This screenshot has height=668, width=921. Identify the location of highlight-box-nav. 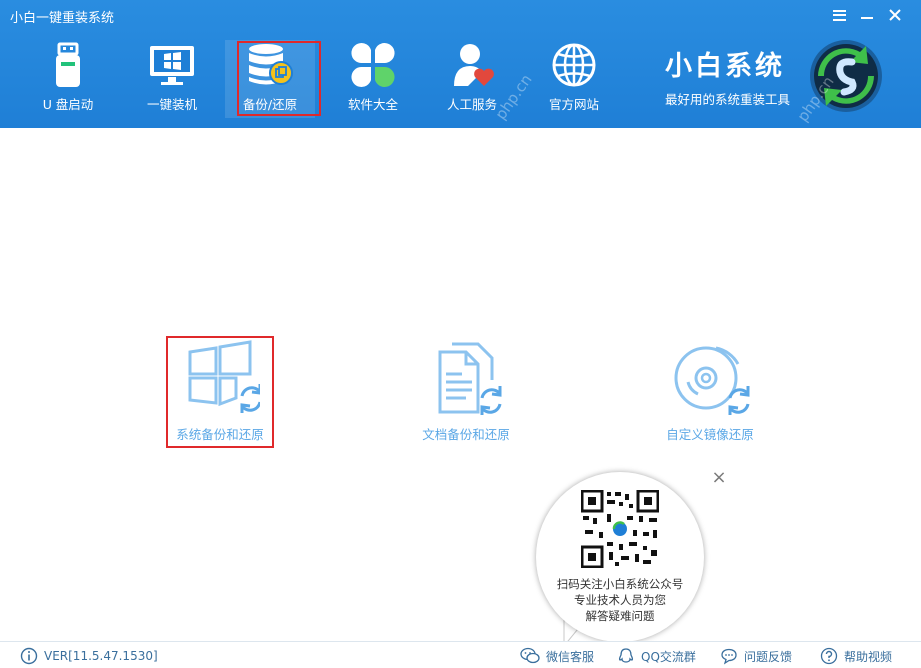
(279, 78).